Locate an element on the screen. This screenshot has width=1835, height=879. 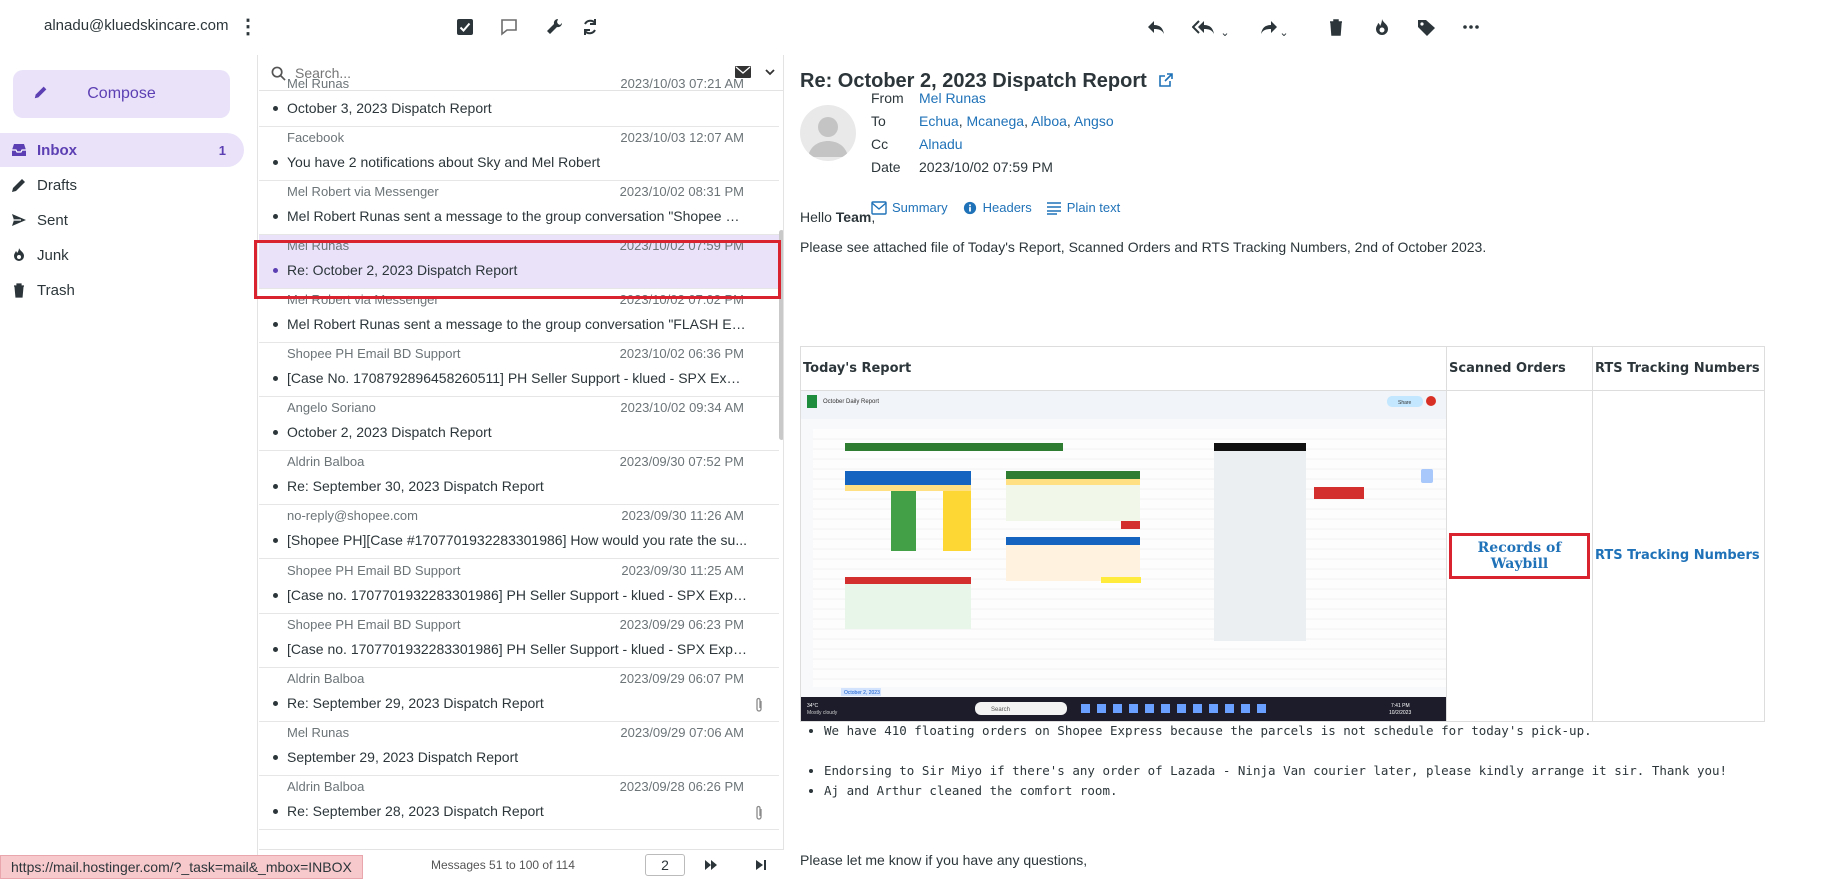
next-page-icon is located at coordinates (711, 865).